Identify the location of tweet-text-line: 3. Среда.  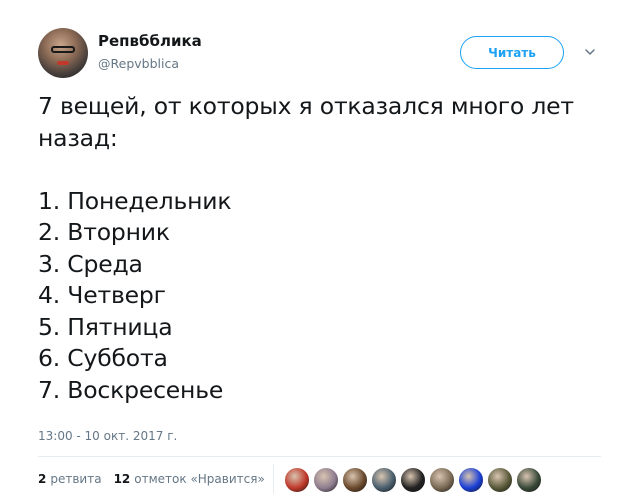
(90, 263).